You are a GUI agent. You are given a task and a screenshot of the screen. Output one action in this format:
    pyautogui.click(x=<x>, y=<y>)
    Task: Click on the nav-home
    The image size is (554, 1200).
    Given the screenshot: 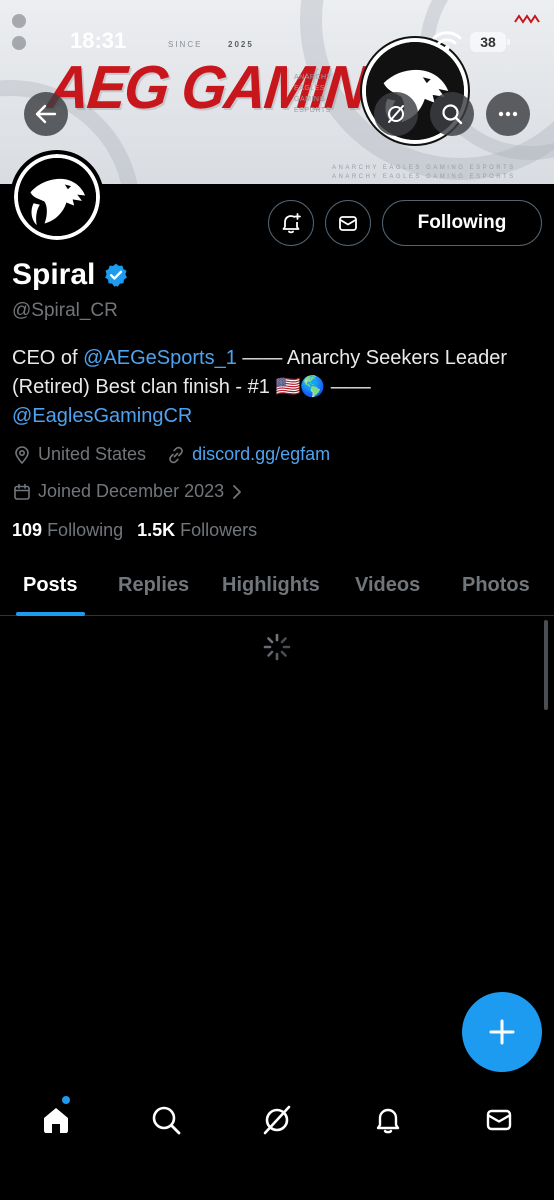 What is the action you would take?
    pyautogui.click(x=56, y=1120)
    